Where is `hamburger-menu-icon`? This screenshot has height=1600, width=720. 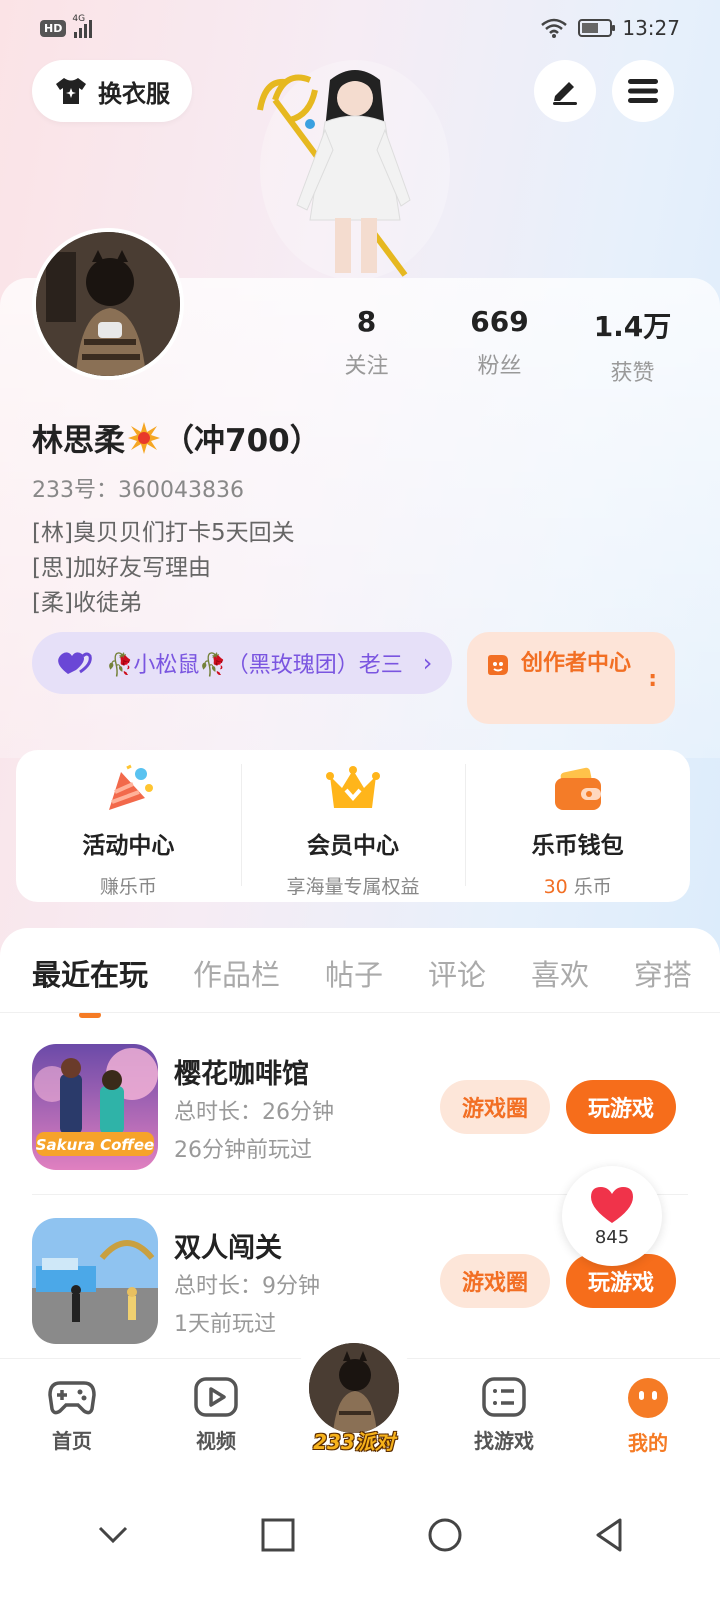 hamburger-menu-icon is located at coordinates (643, 91).